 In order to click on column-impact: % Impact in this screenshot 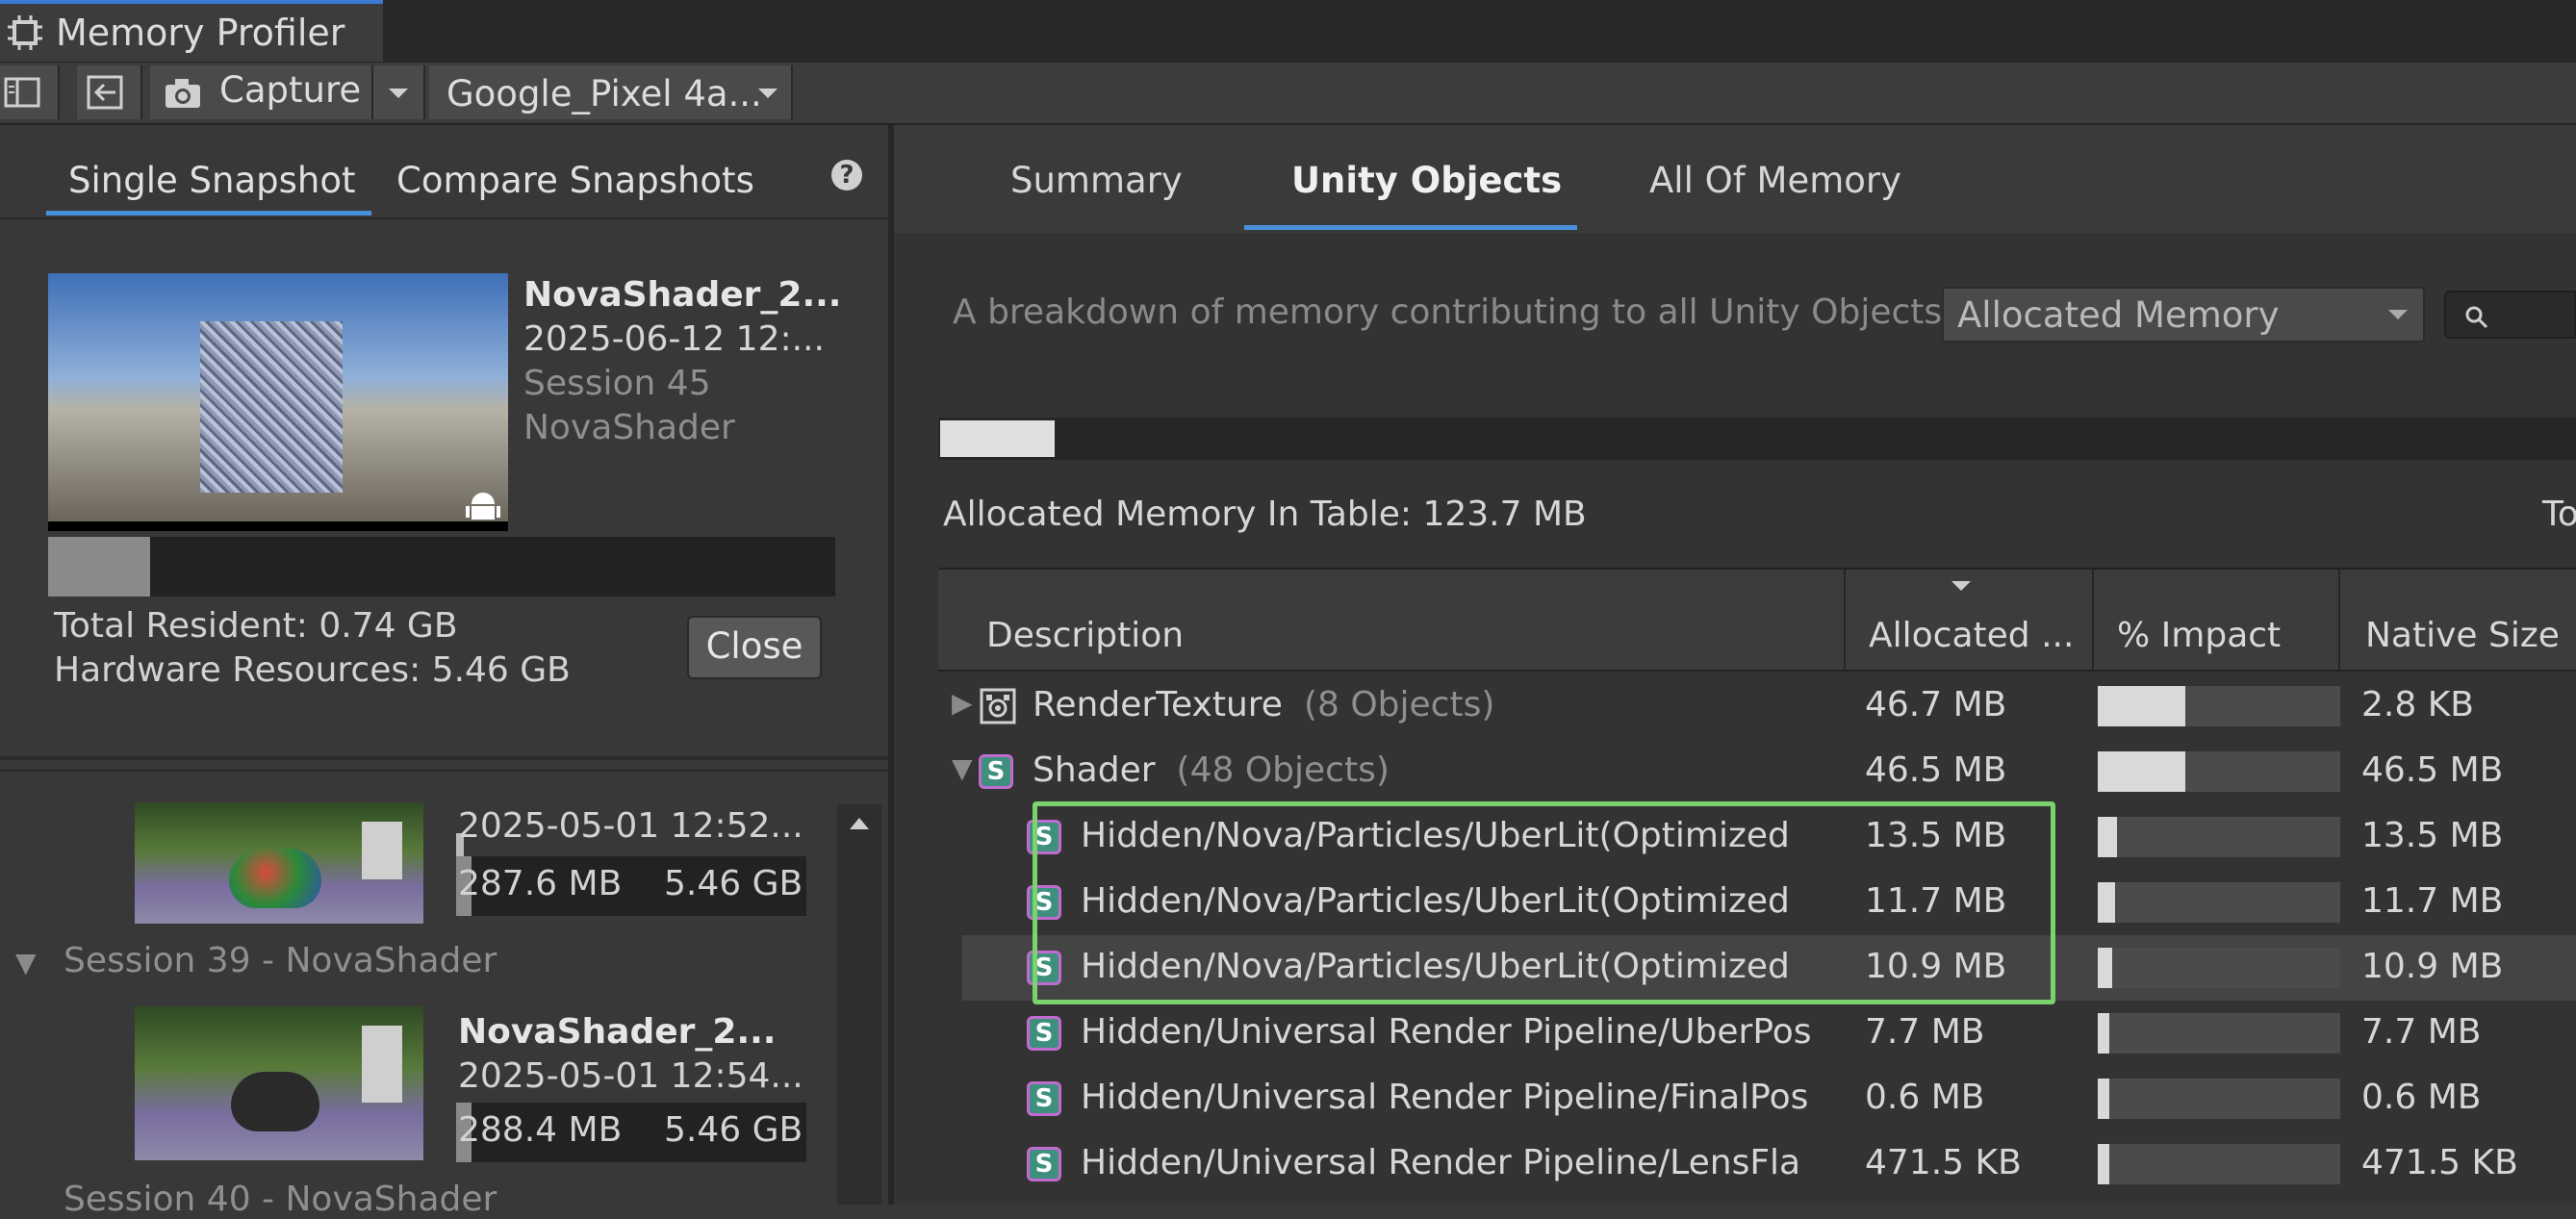, I will do `click(2199, 635)`.